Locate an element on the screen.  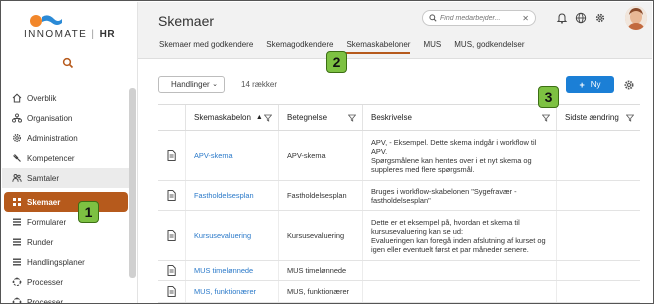
settings-icon is located at coordinates (600, 18).